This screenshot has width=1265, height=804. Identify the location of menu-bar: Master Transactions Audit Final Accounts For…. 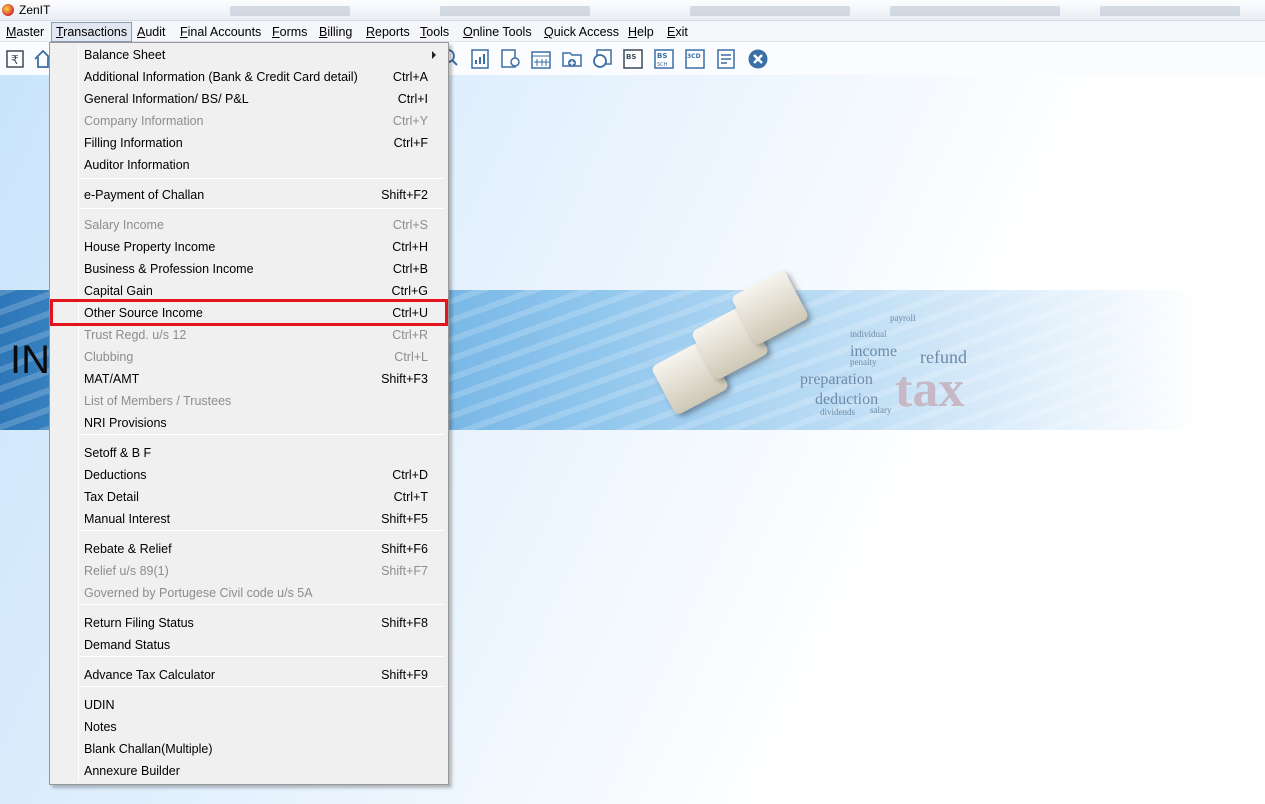
(632, 31).